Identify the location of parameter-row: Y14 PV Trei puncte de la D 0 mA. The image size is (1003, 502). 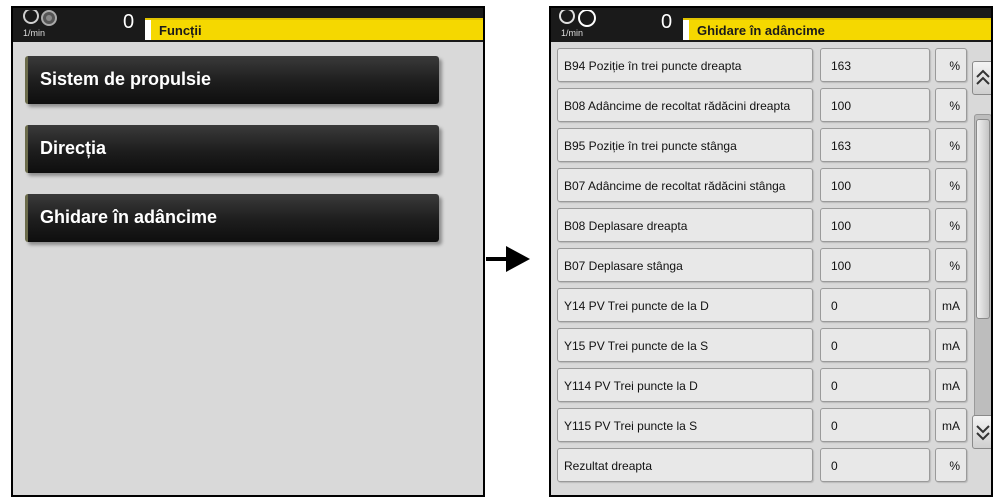
(763, 305).